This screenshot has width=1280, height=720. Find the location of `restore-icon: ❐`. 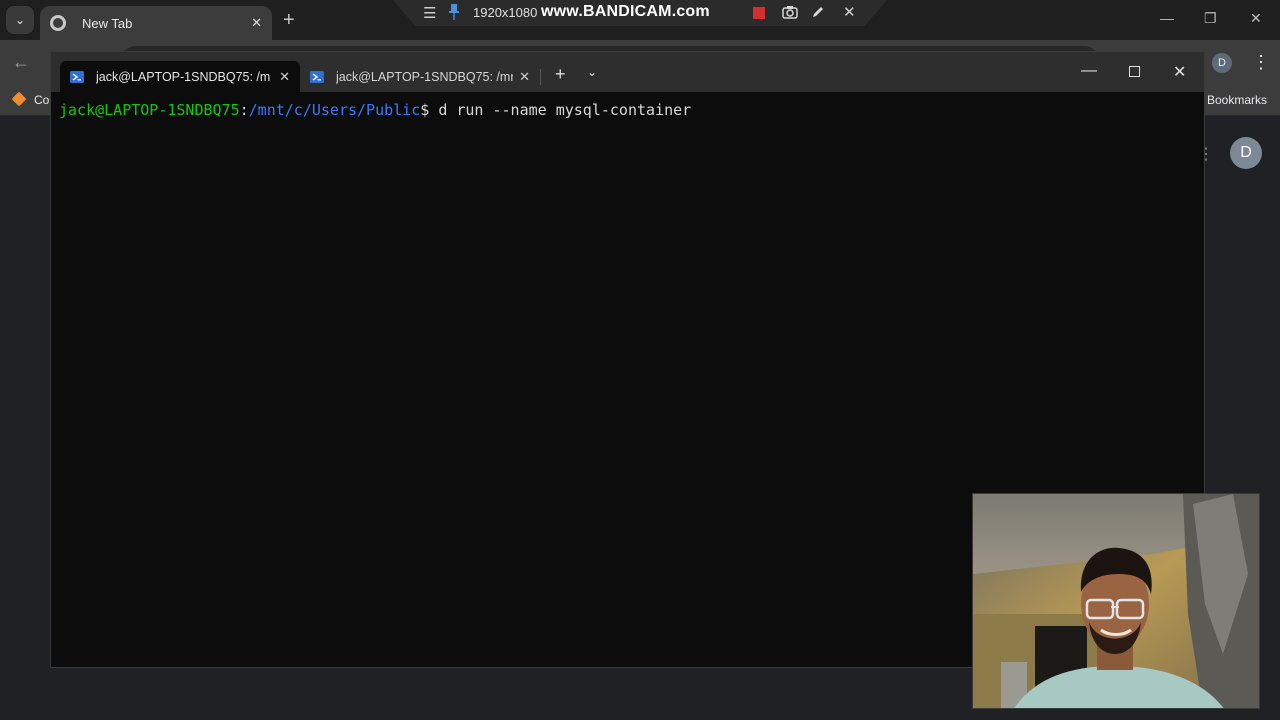

restore-icon: ❐ is located at coordinates (1210, 18).